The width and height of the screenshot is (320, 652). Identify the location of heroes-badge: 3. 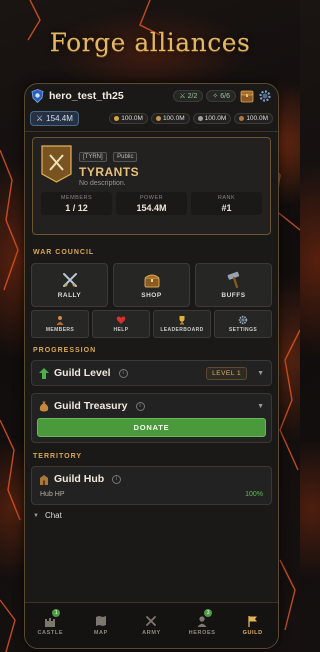
(208, 613).